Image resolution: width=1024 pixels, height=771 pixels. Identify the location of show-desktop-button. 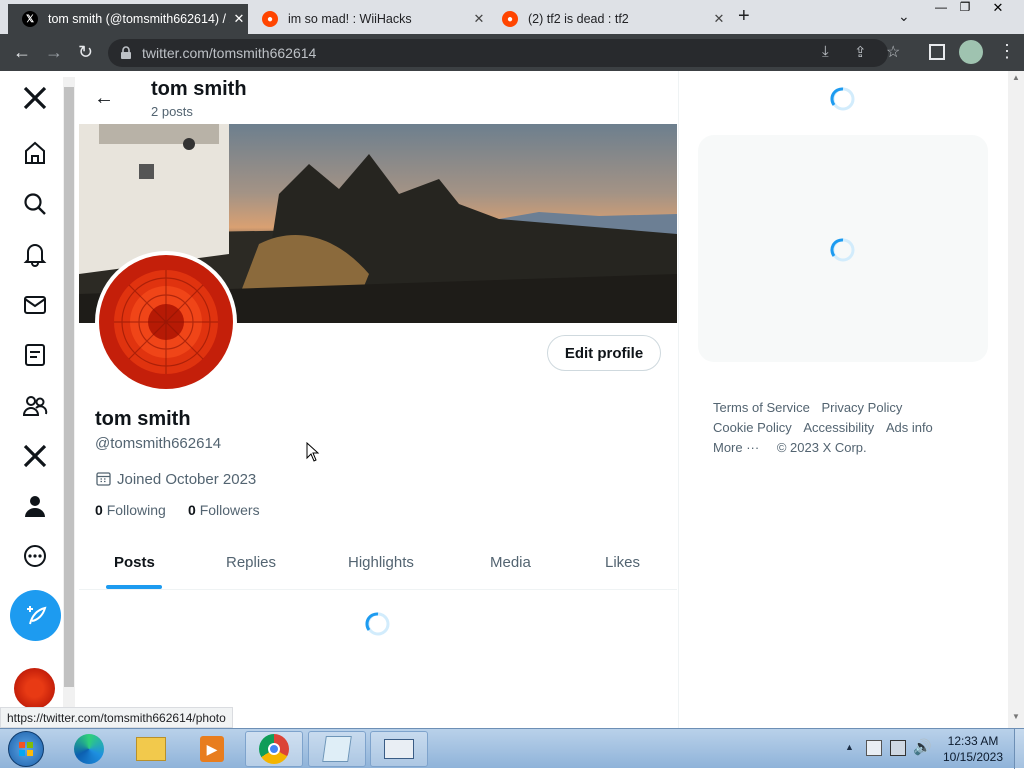
(1019, 749).